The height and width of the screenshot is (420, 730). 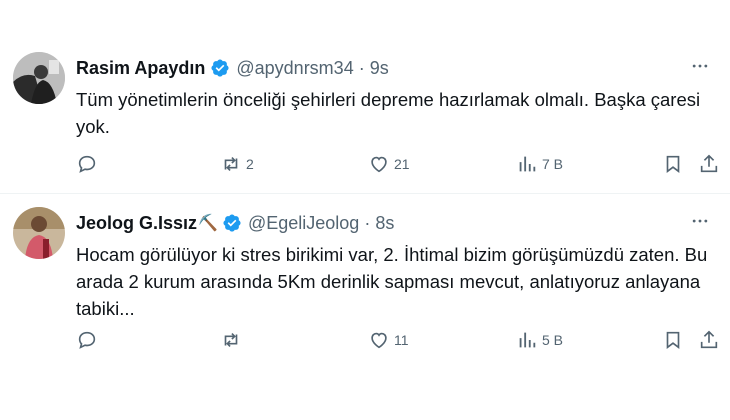 What do you see at coordinates (553, 340) in the screenshot?
I see `views-count: 5 B` at bounding box center [553, 340].